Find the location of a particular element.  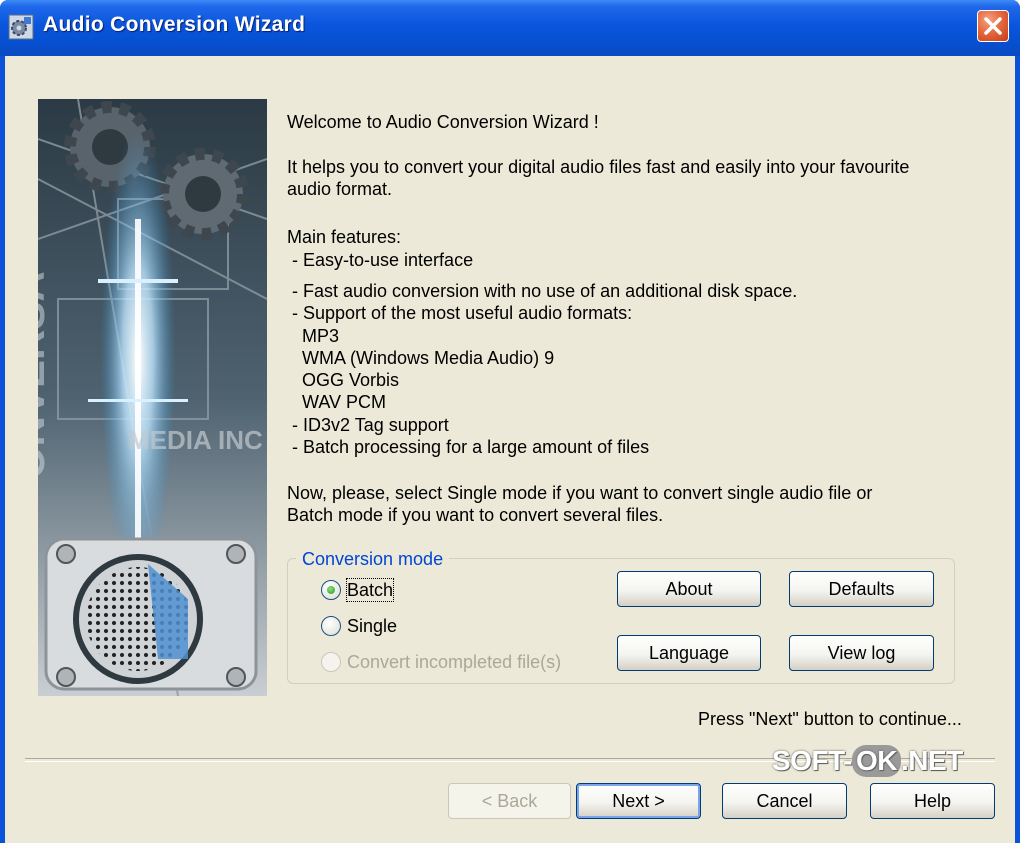

about-button: About is located at coordinates (689, 589).